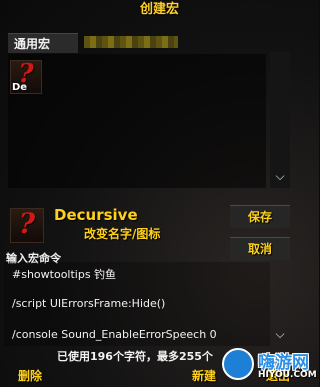  I want to click on editor-line: /console Sound_EnableErrorSpeech 0, so click(114, 334).